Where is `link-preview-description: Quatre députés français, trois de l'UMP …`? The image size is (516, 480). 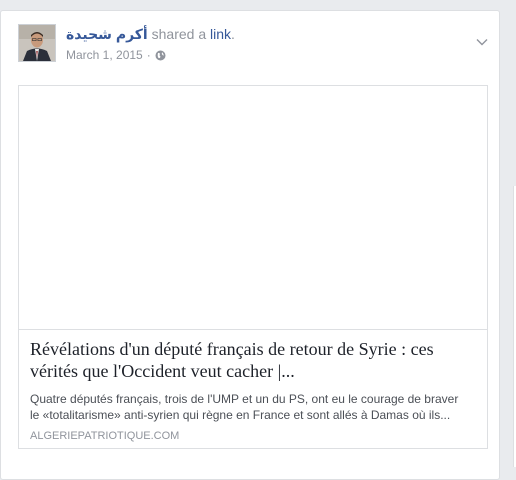
link-preview-description: Quatre députés français, trois de l'UMP … is located at coordinates (255, 407).